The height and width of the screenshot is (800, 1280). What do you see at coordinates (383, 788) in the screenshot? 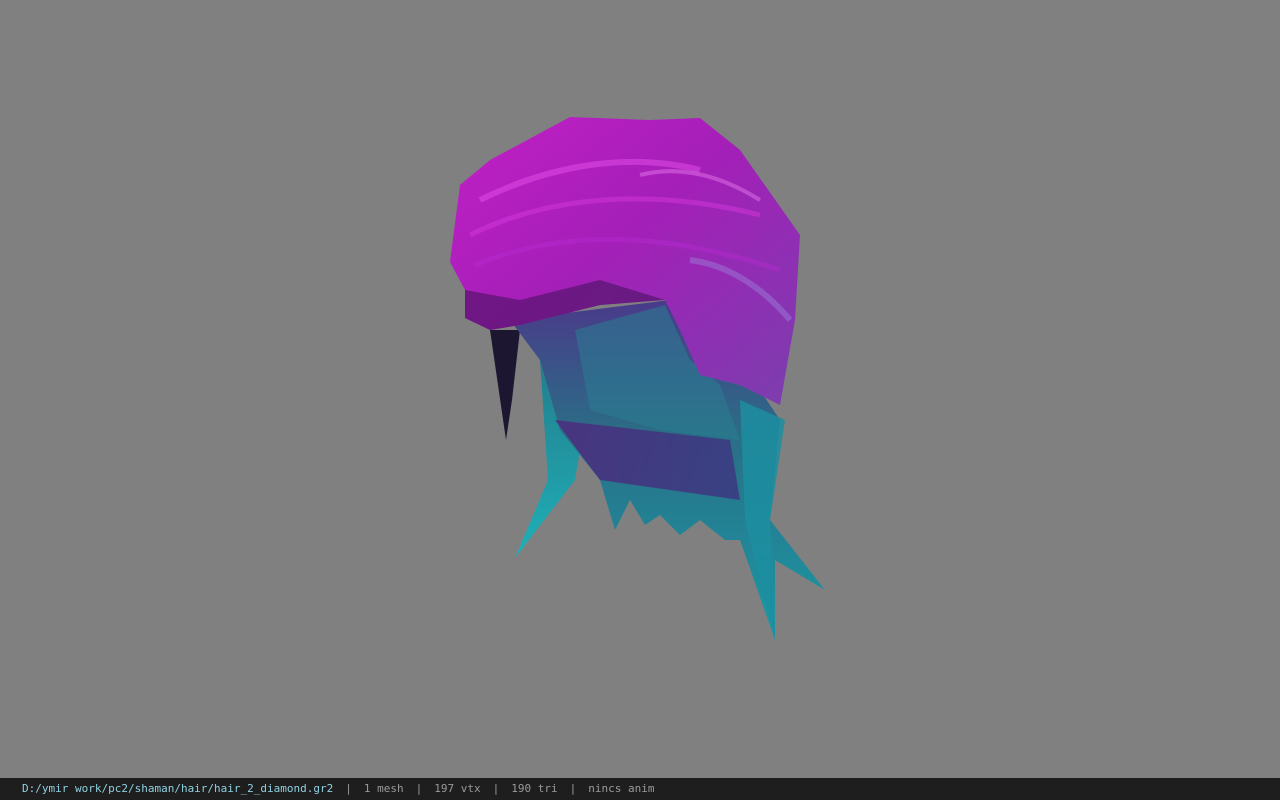
I see `mesh-count-label: 1 mesh` at bounding box center [383, 788].